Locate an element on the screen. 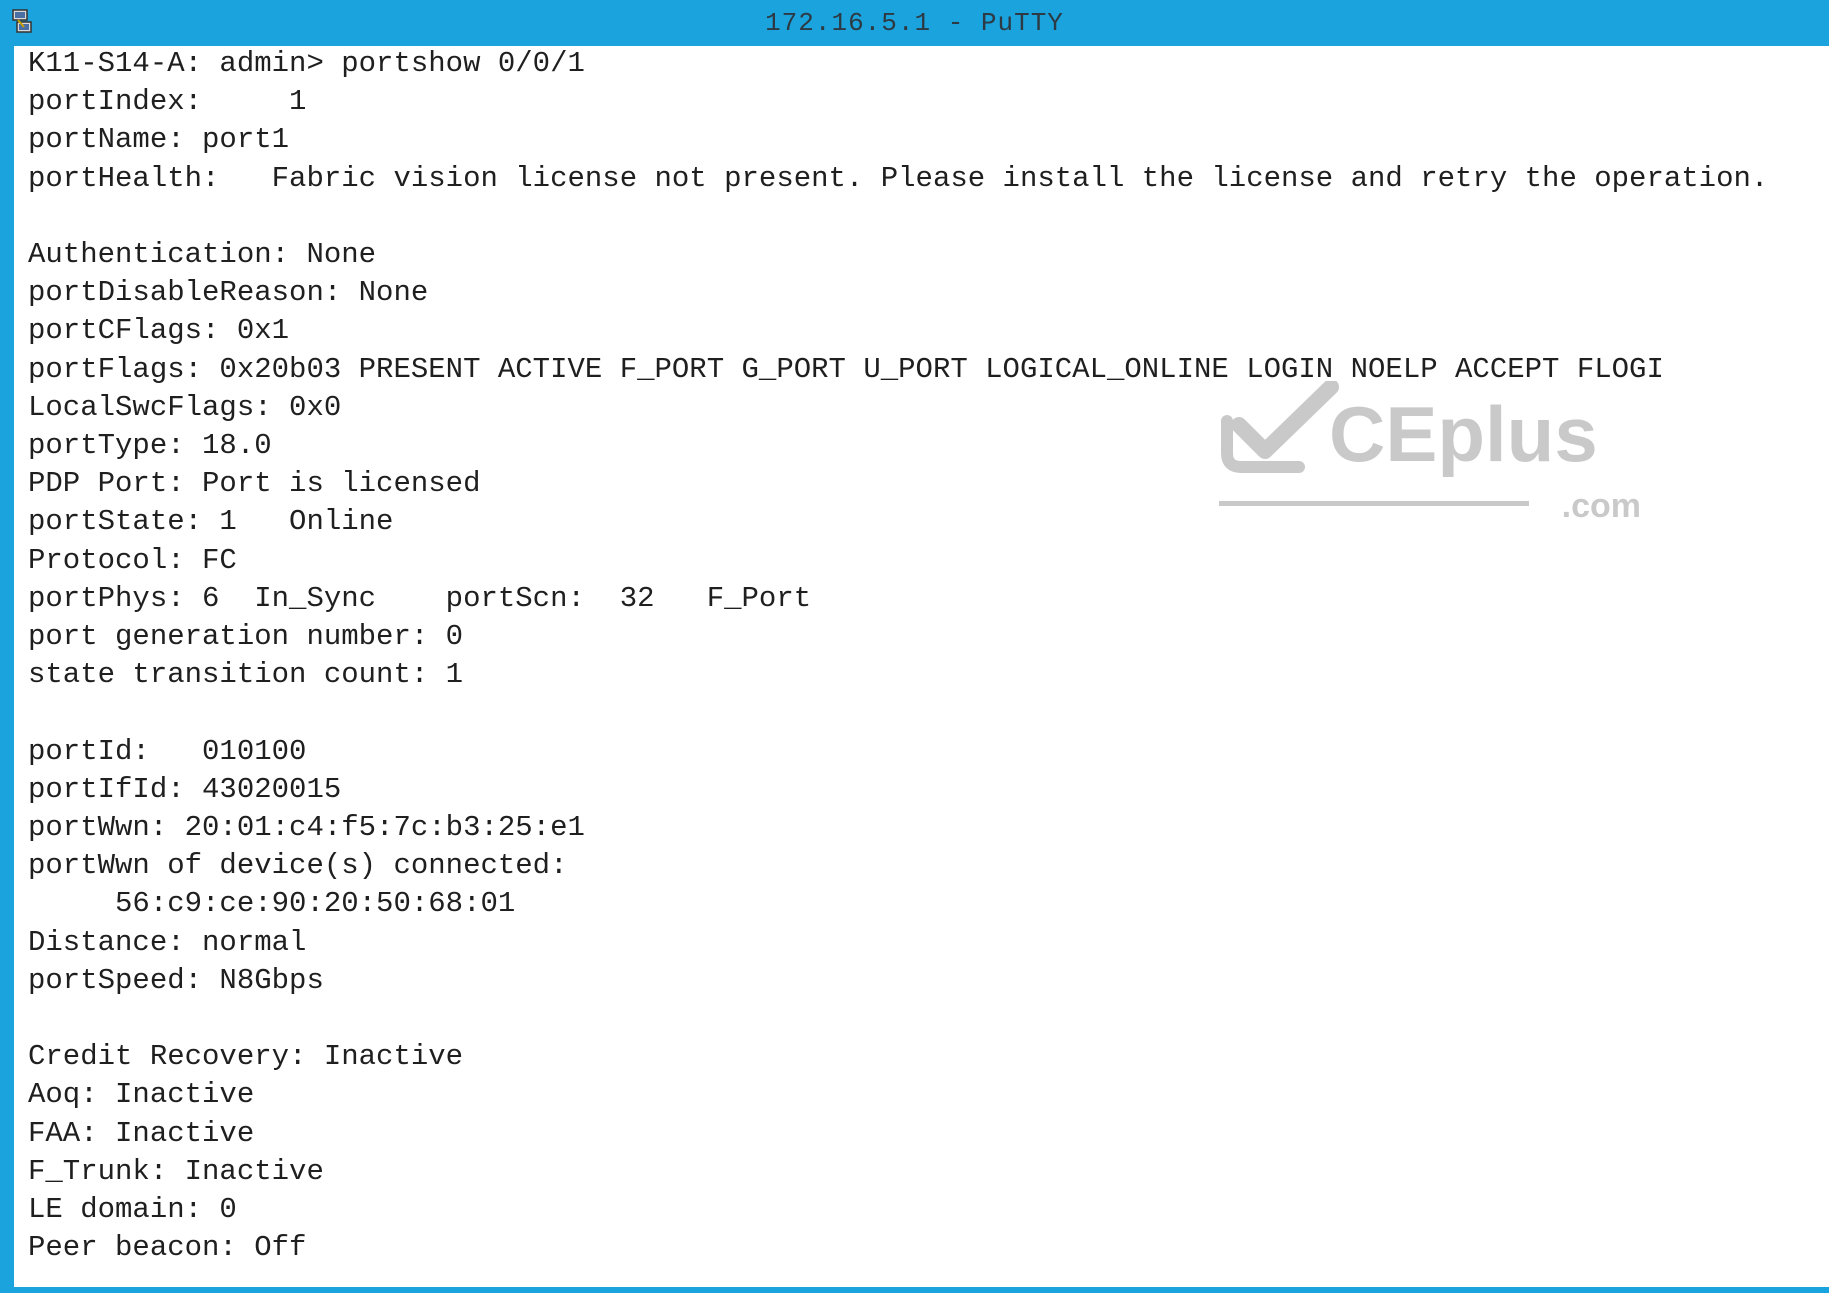 This screenshot has width=1829, height=1293. terminal-line: Credit Recovery: Inactive is located at coordinates (246, 1057).